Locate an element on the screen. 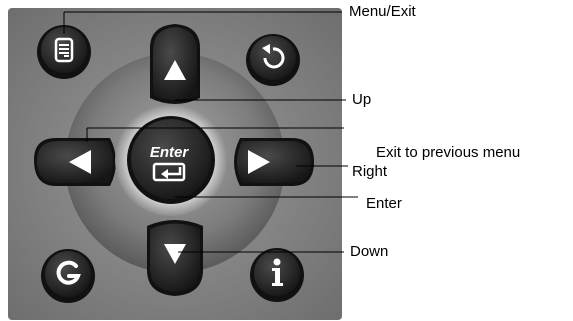 This screenshot has height=321, width=573. right-button is located at coordinates (274, 162).